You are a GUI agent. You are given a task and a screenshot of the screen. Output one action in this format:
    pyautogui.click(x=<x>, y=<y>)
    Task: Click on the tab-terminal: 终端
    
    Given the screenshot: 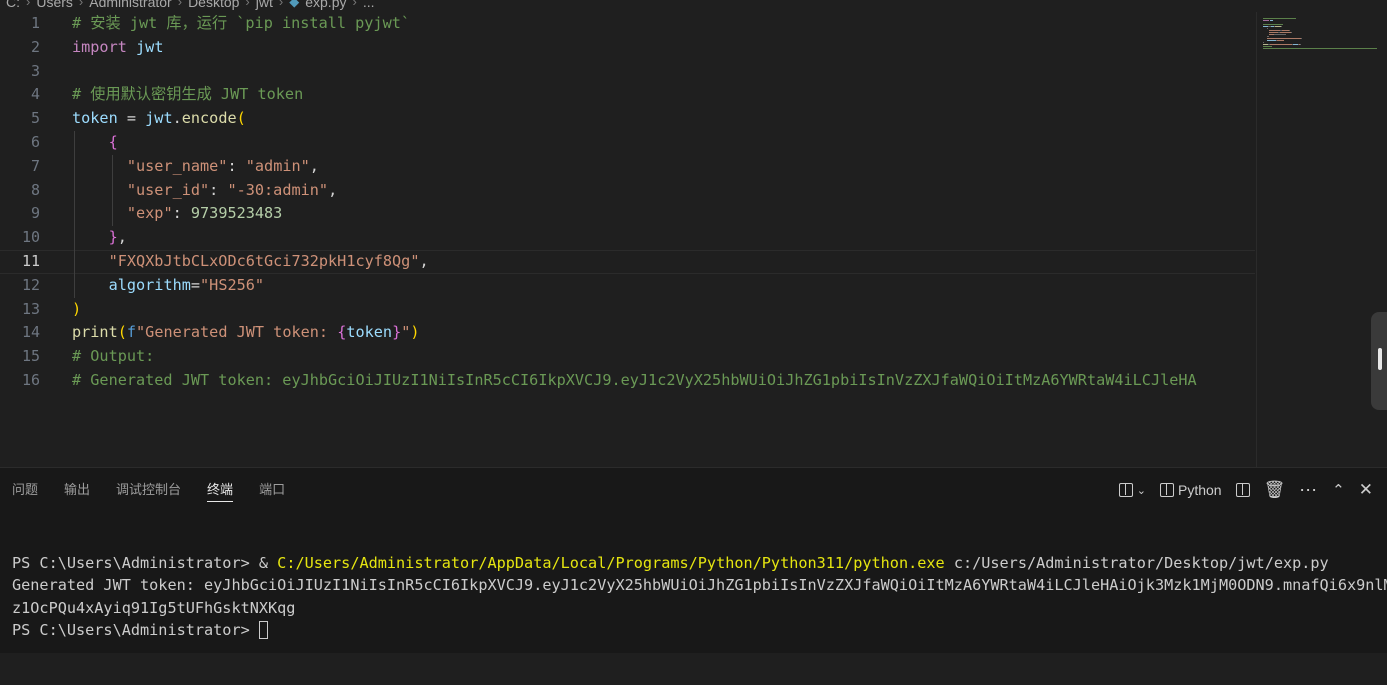 What is the action you would take?
    pyautogui.click(x=221, y=490)
    